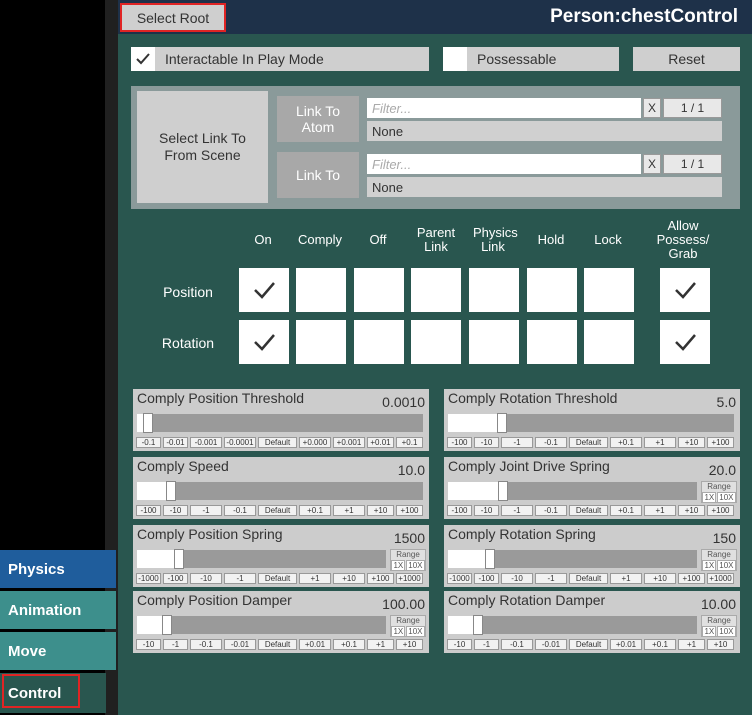  I want to click on atom-clear-button: X, so click(652, 108).